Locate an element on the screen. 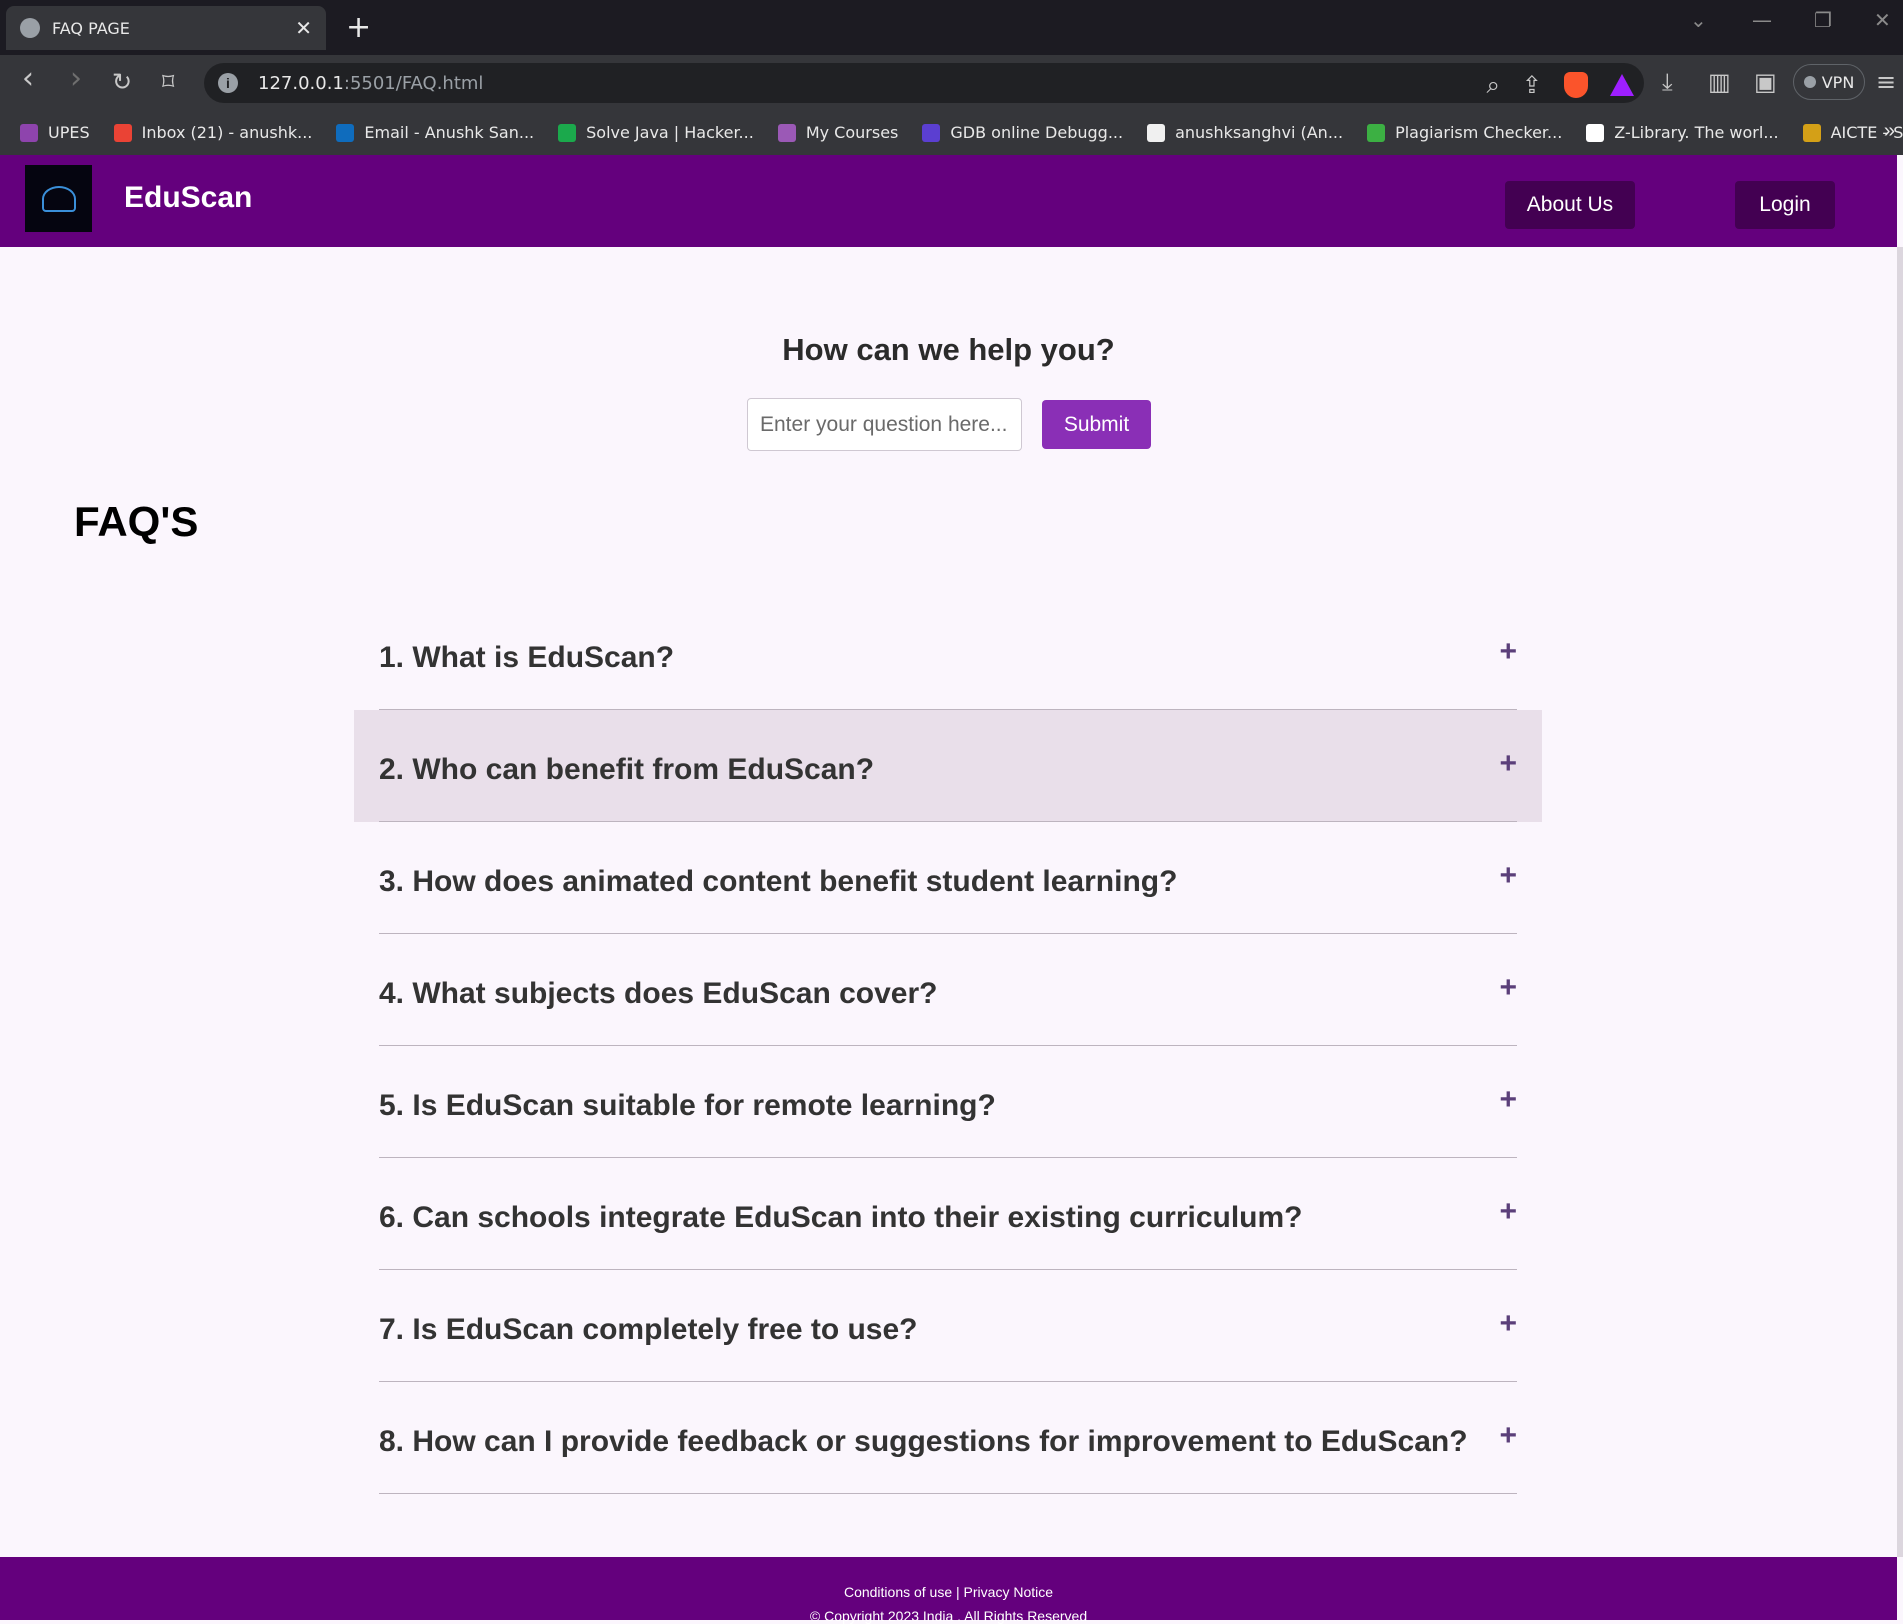  tab-close-icon: ✕ is located at coordinates (303, 28).